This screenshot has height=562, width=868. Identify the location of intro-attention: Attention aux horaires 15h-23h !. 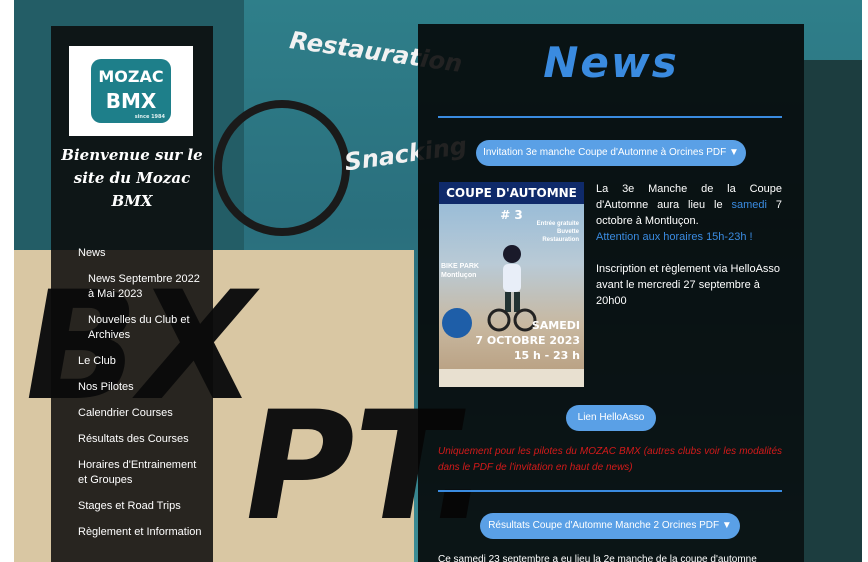
(674, 237).